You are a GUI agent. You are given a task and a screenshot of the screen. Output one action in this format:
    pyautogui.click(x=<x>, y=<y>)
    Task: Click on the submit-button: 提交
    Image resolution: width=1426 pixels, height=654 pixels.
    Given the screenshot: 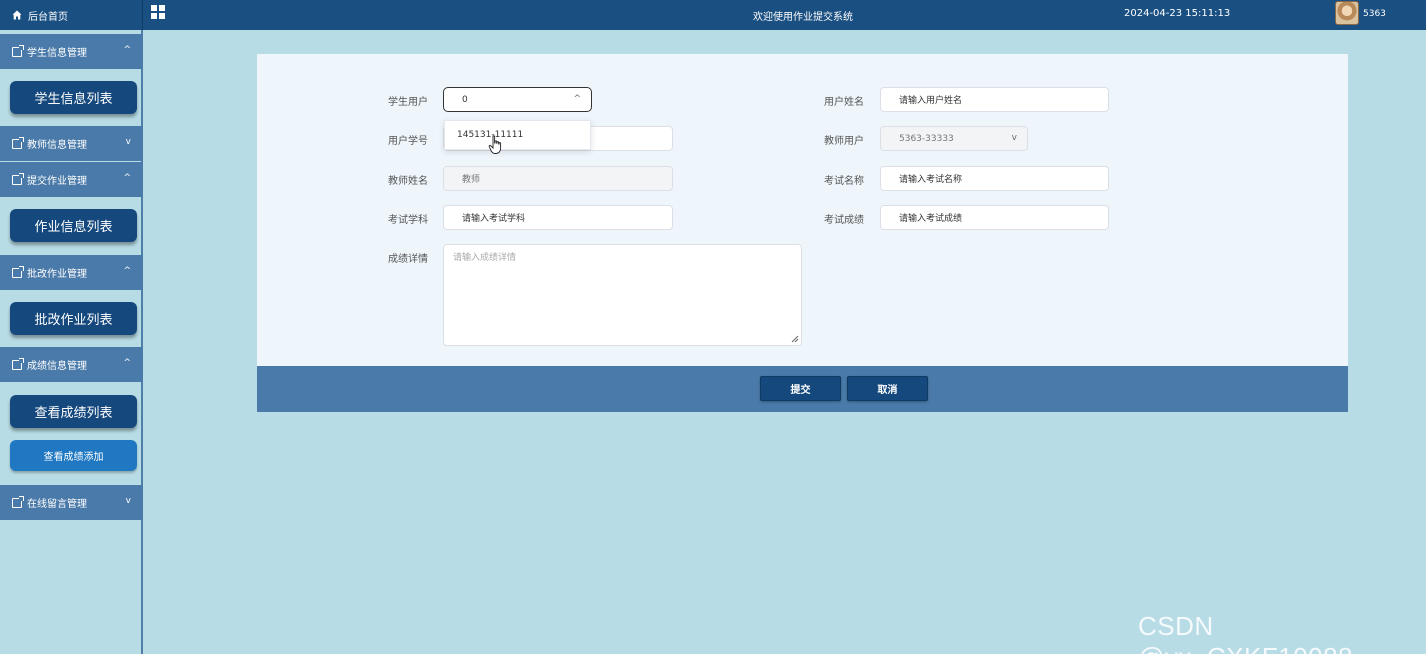 What is the action you would take?
    pyautogui.click(x=800, y=388)
    